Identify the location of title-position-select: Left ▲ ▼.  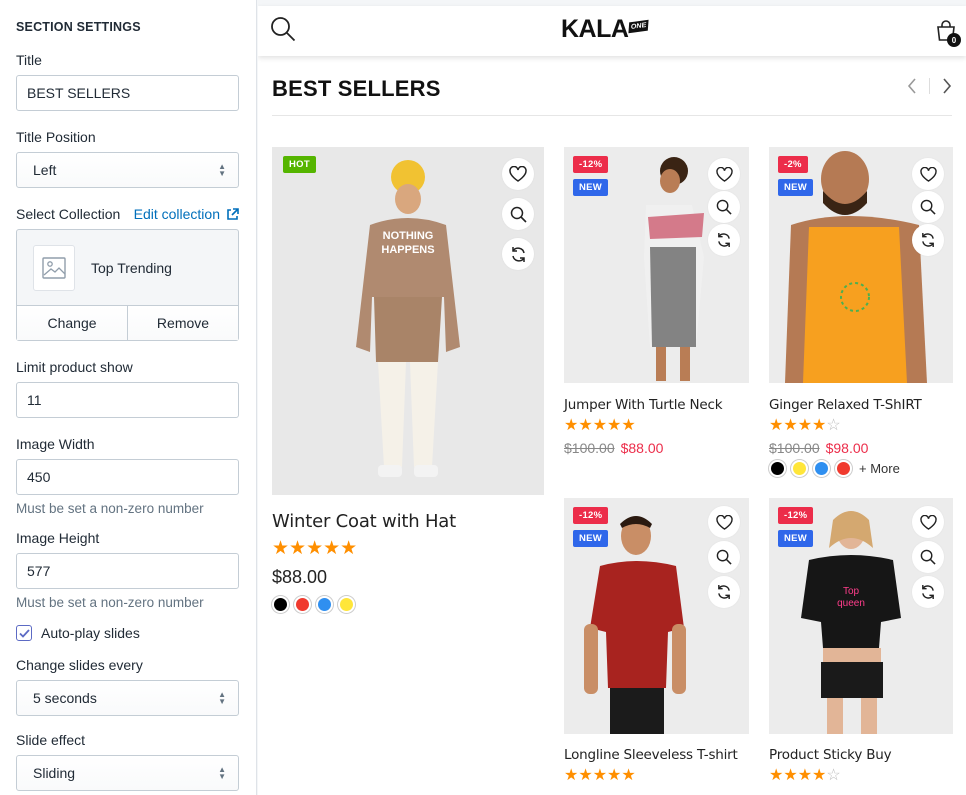
(127, 170).